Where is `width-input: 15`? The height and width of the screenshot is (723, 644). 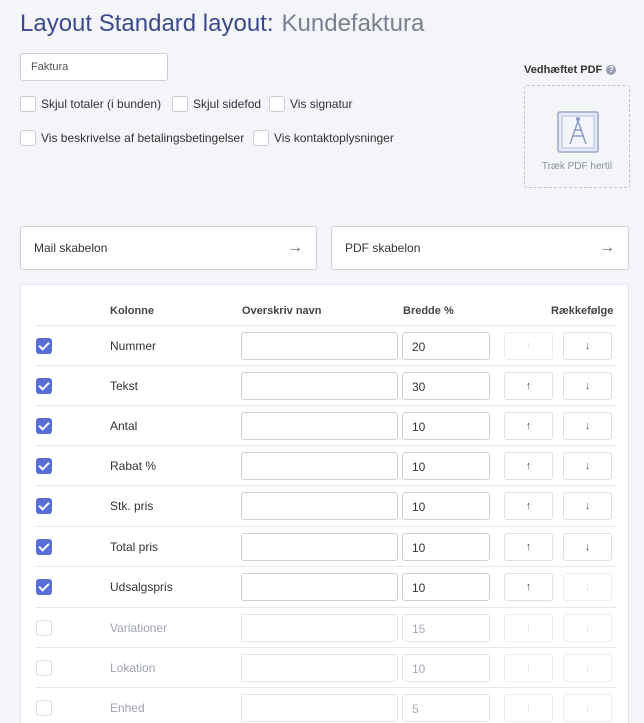
width-input: 15 is located at coordinates (446, 628).